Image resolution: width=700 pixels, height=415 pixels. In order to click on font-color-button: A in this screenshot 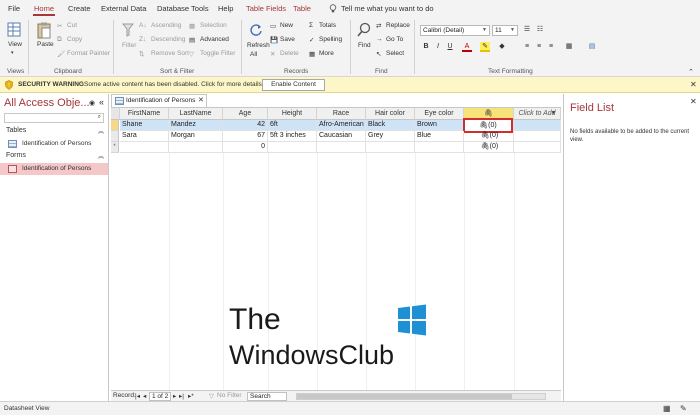, I will do `click(467, 47)`.